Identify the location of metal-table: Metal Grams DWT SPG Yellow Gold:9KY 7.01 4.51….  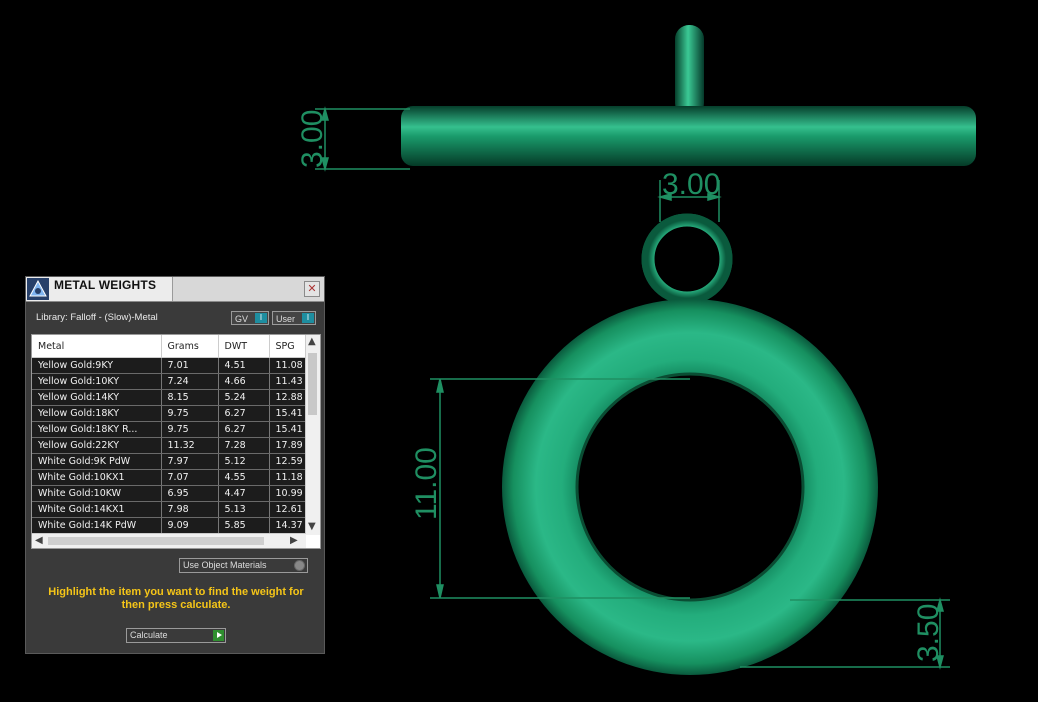
(176, 441).